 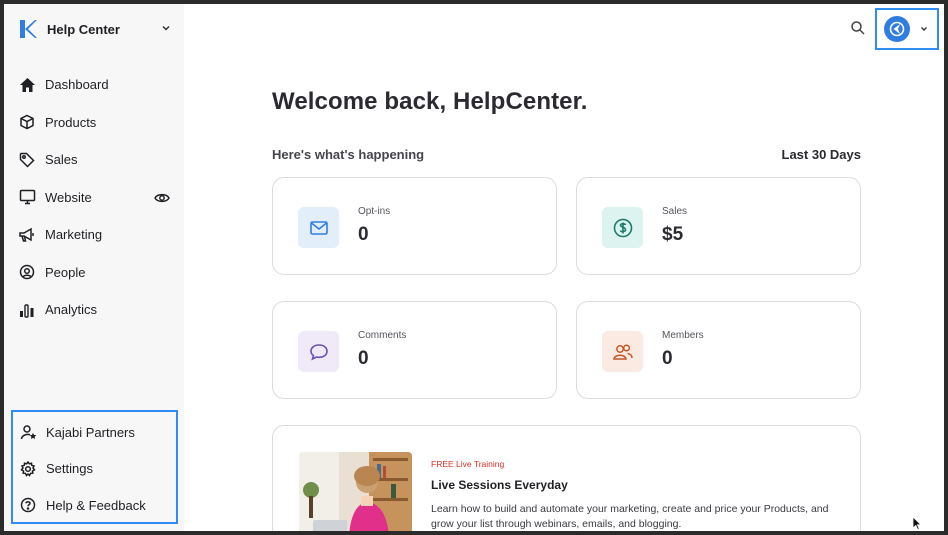 What do you see at coordinates (27, 122) in the screenshot?
I see `cube-icon` at bounding box center [27, 122].